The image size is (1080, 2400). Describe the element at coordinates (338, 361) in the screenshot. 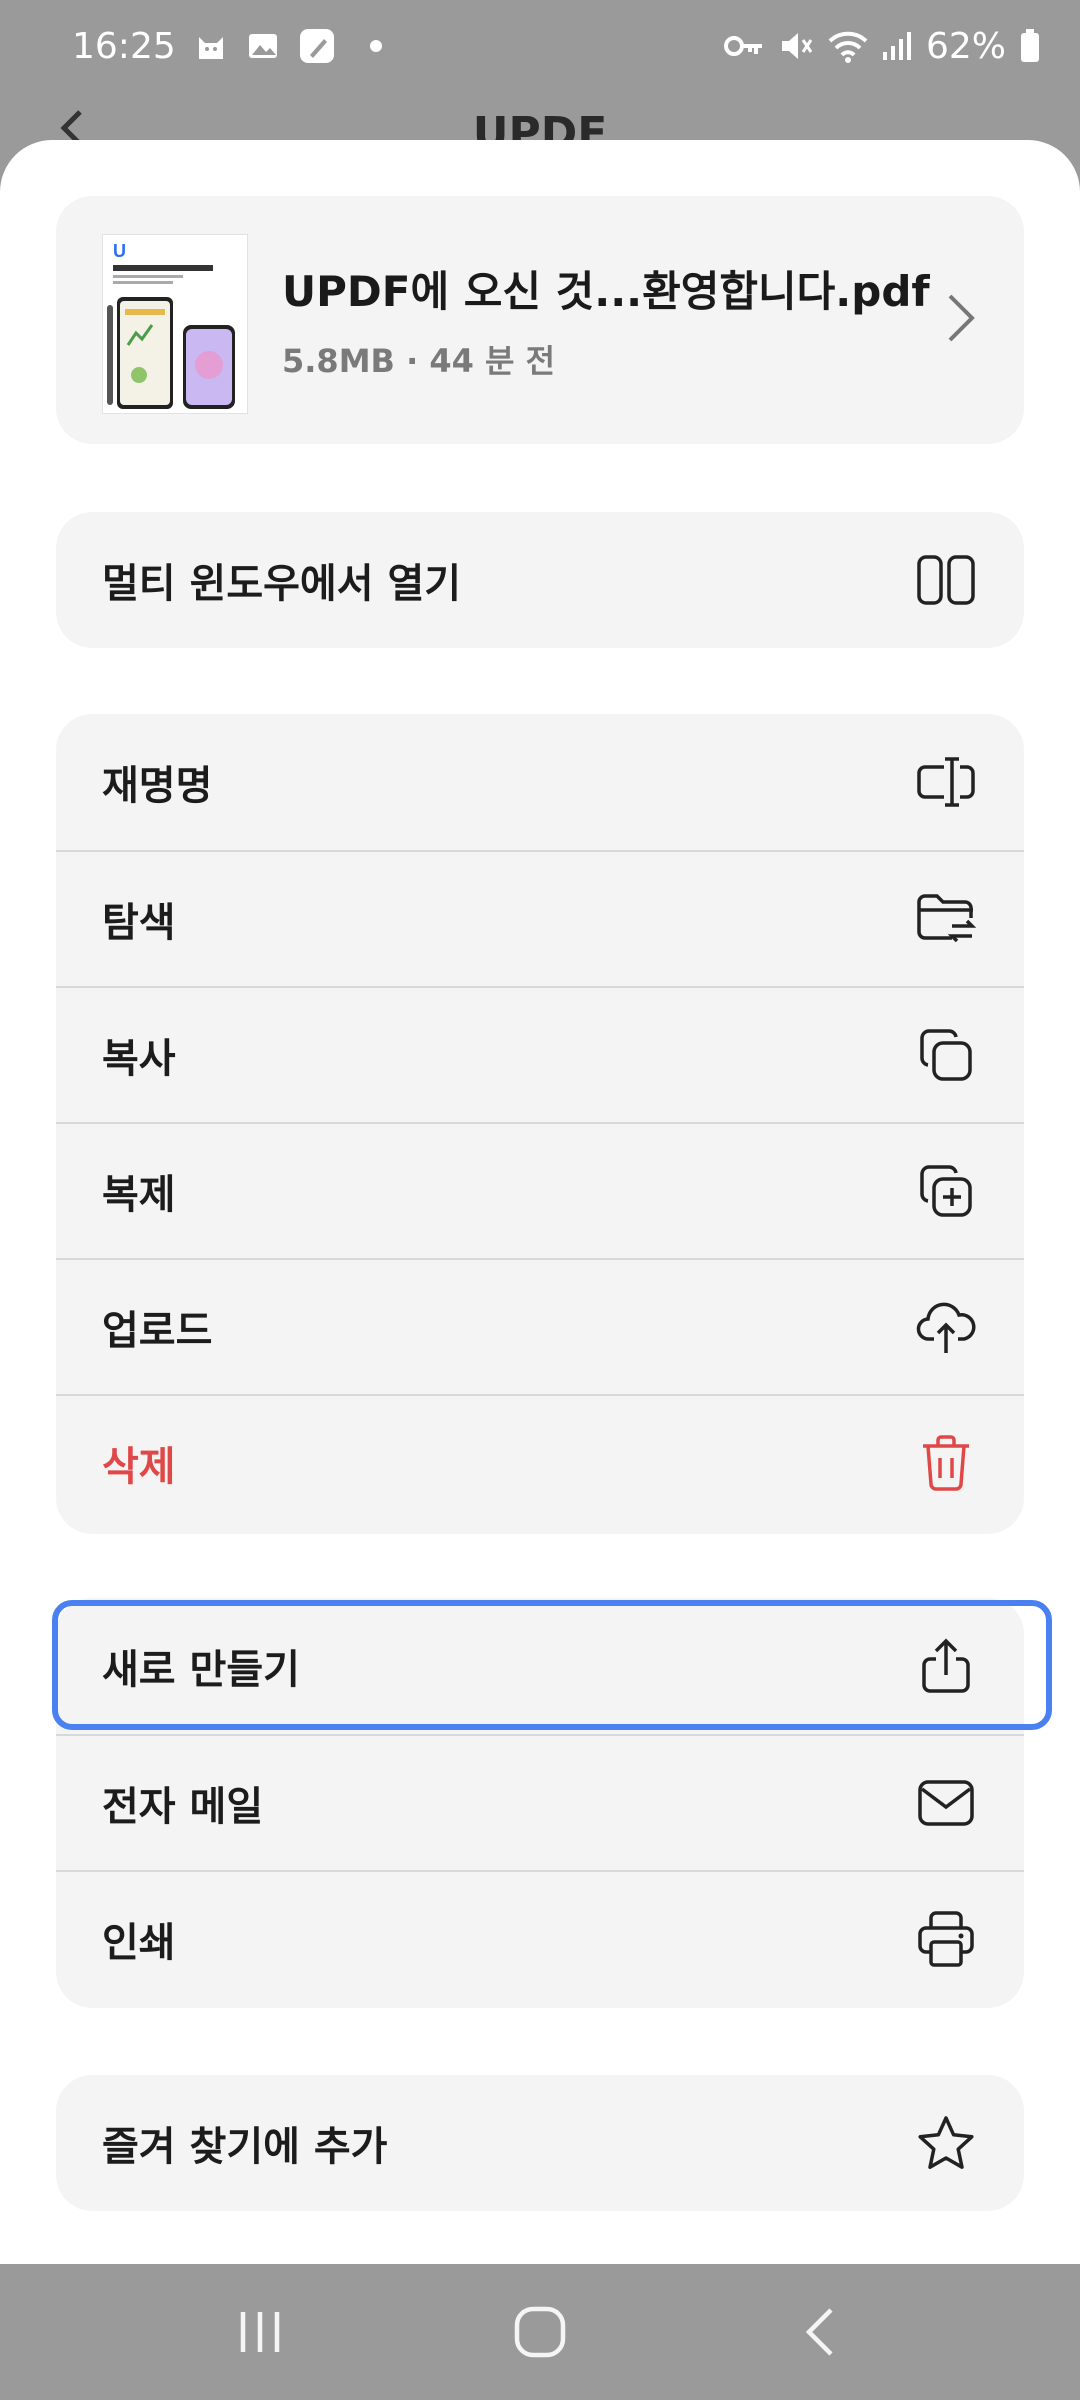

I see `file-size: 5.8MB` at that location.